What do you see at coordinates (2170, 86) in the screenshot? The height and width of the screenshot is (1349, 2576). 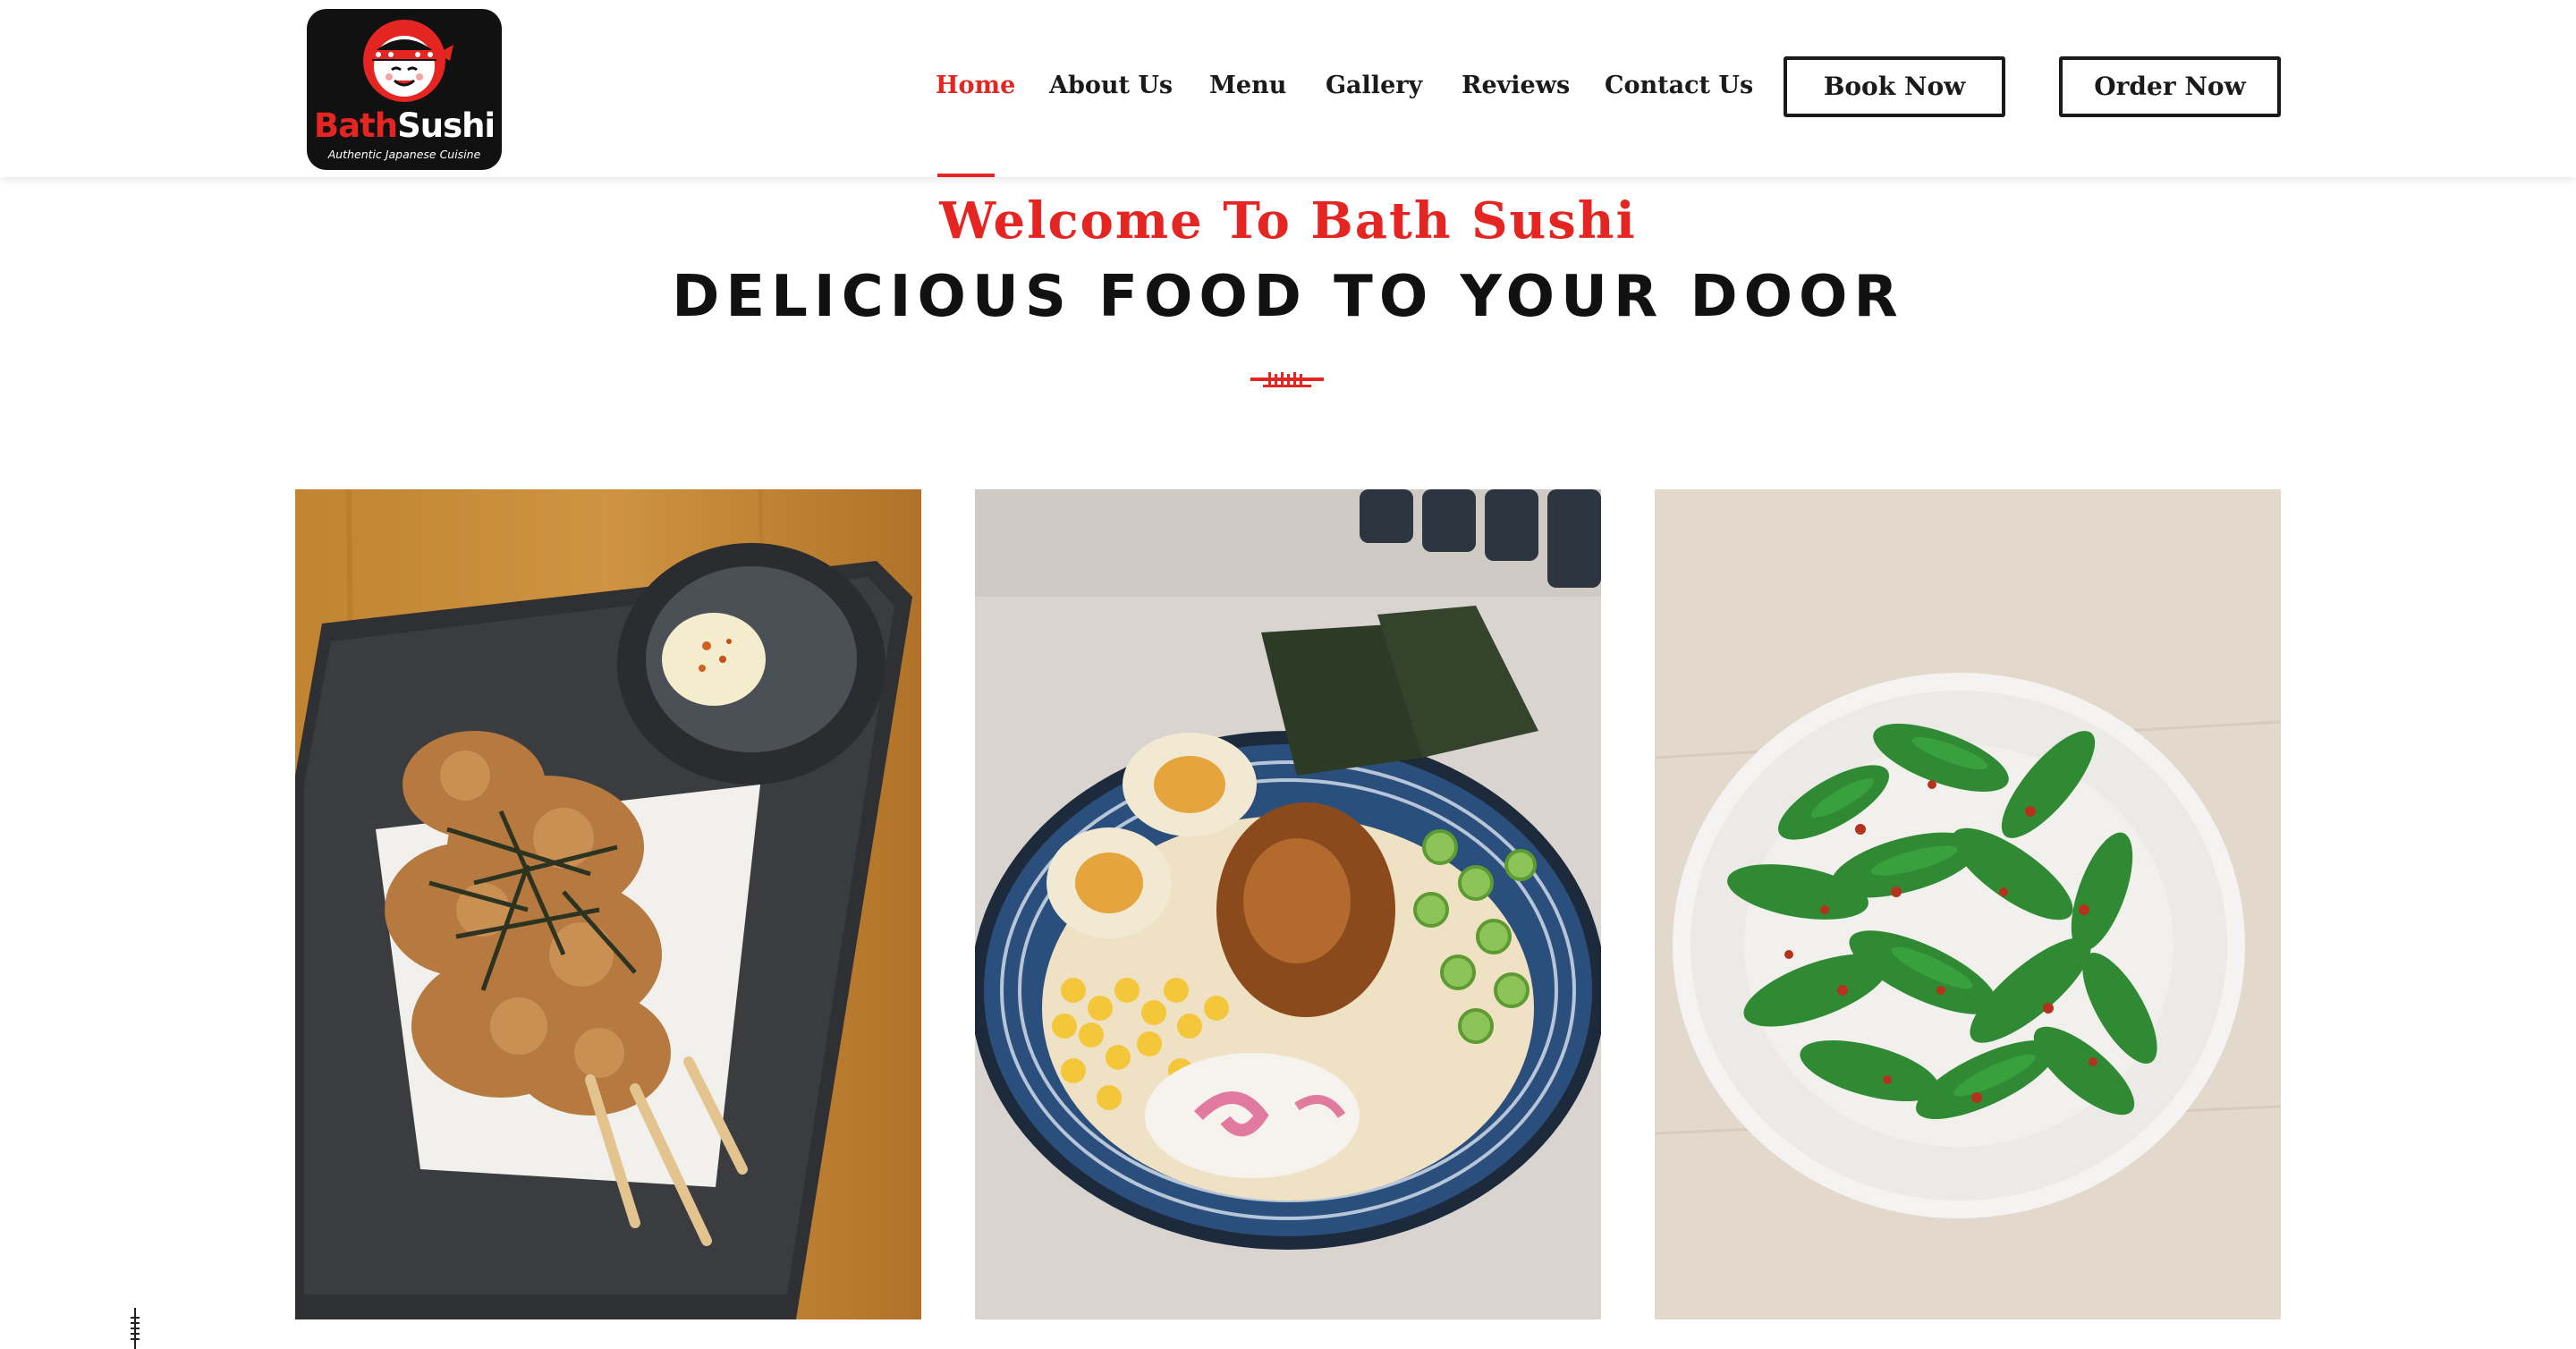 I see `order-now-button: Order Now` at bounding box center [2170, 86].